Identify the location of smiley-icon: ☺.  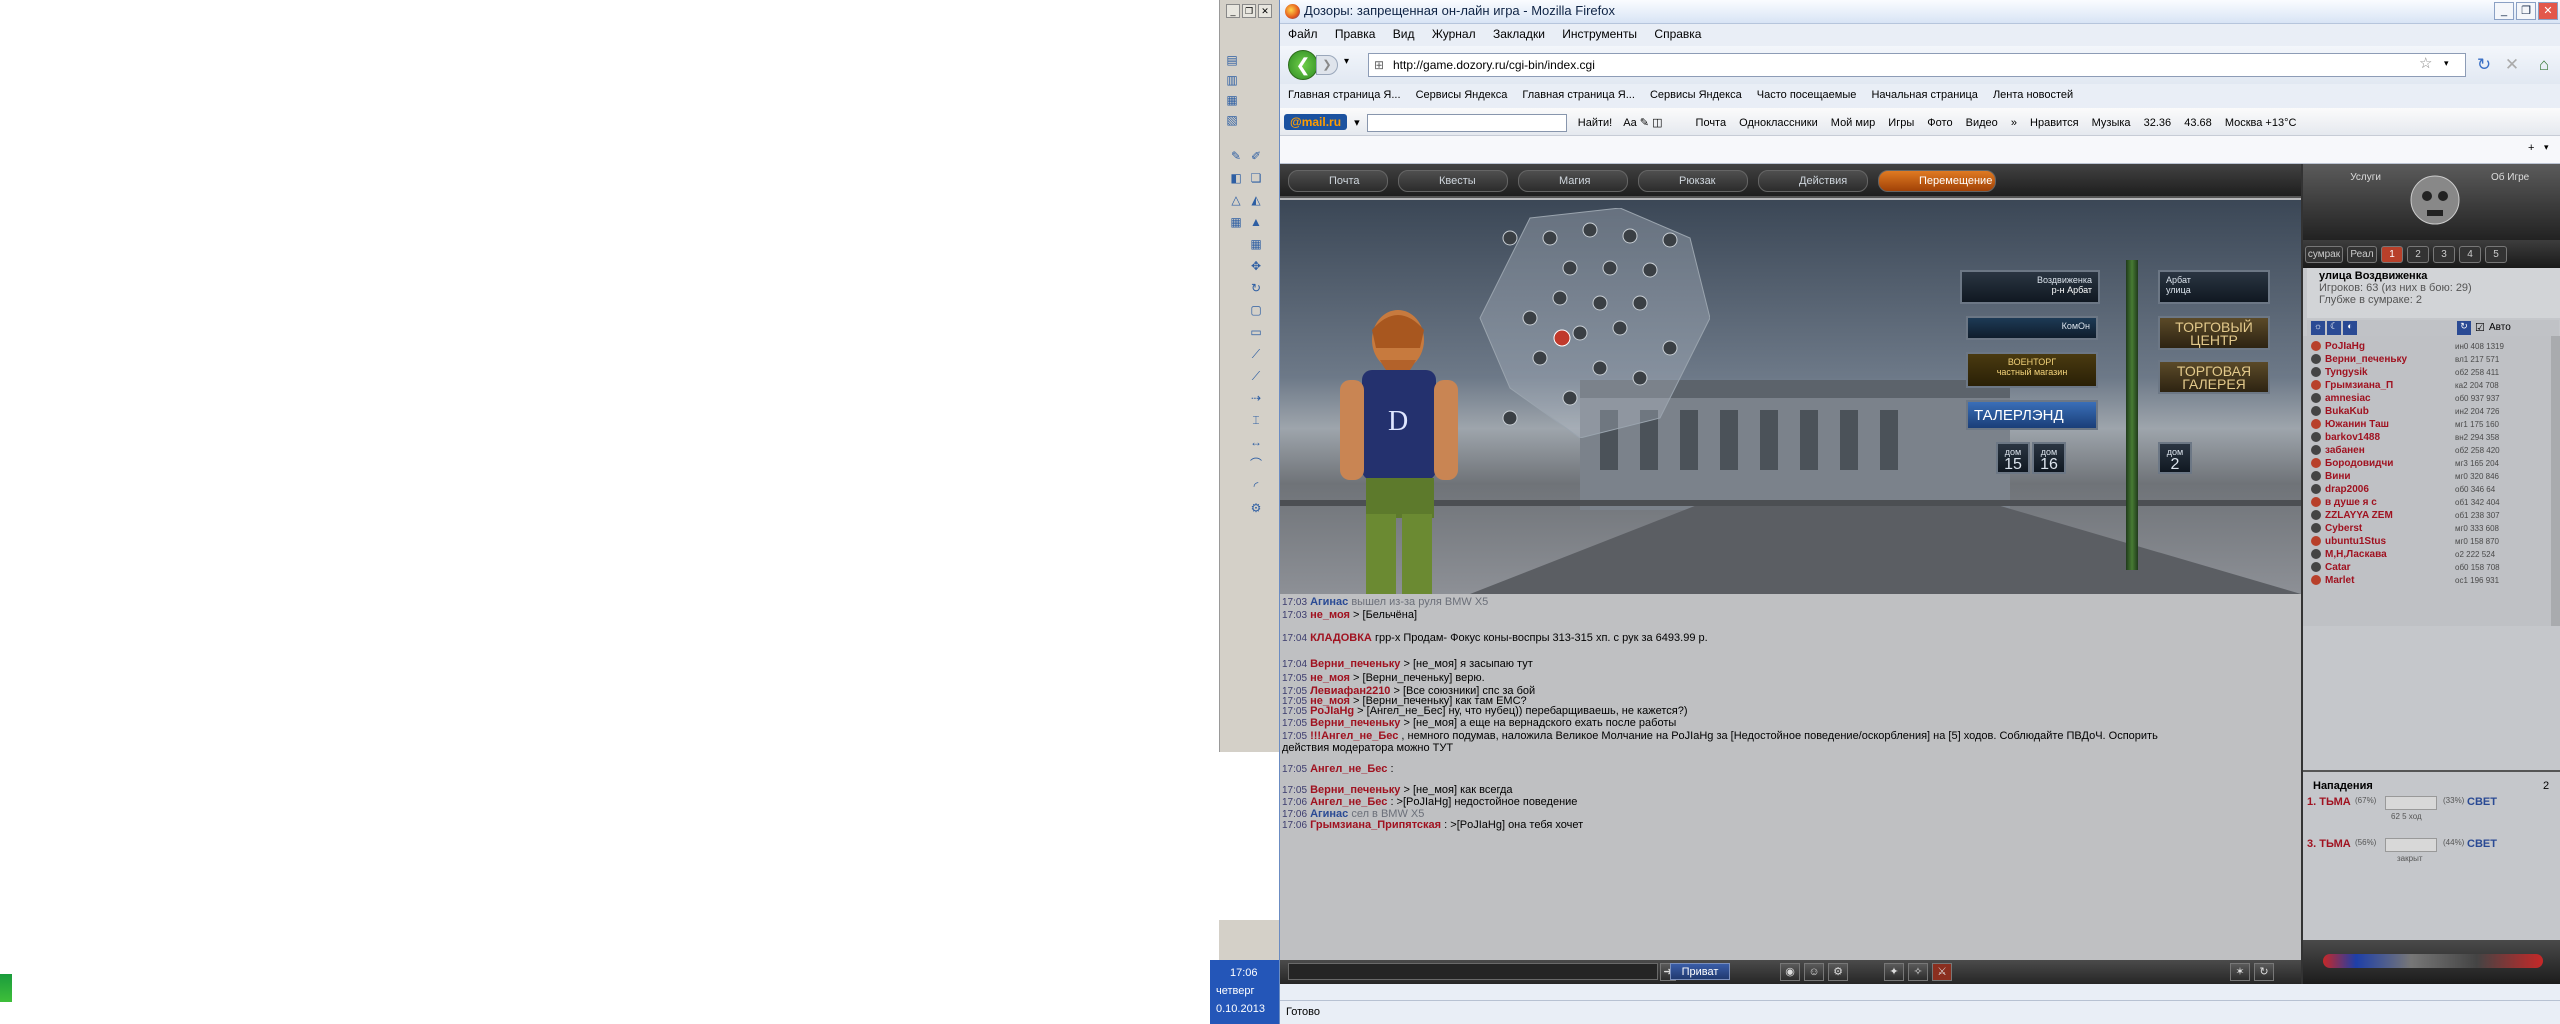
(1814, 972).